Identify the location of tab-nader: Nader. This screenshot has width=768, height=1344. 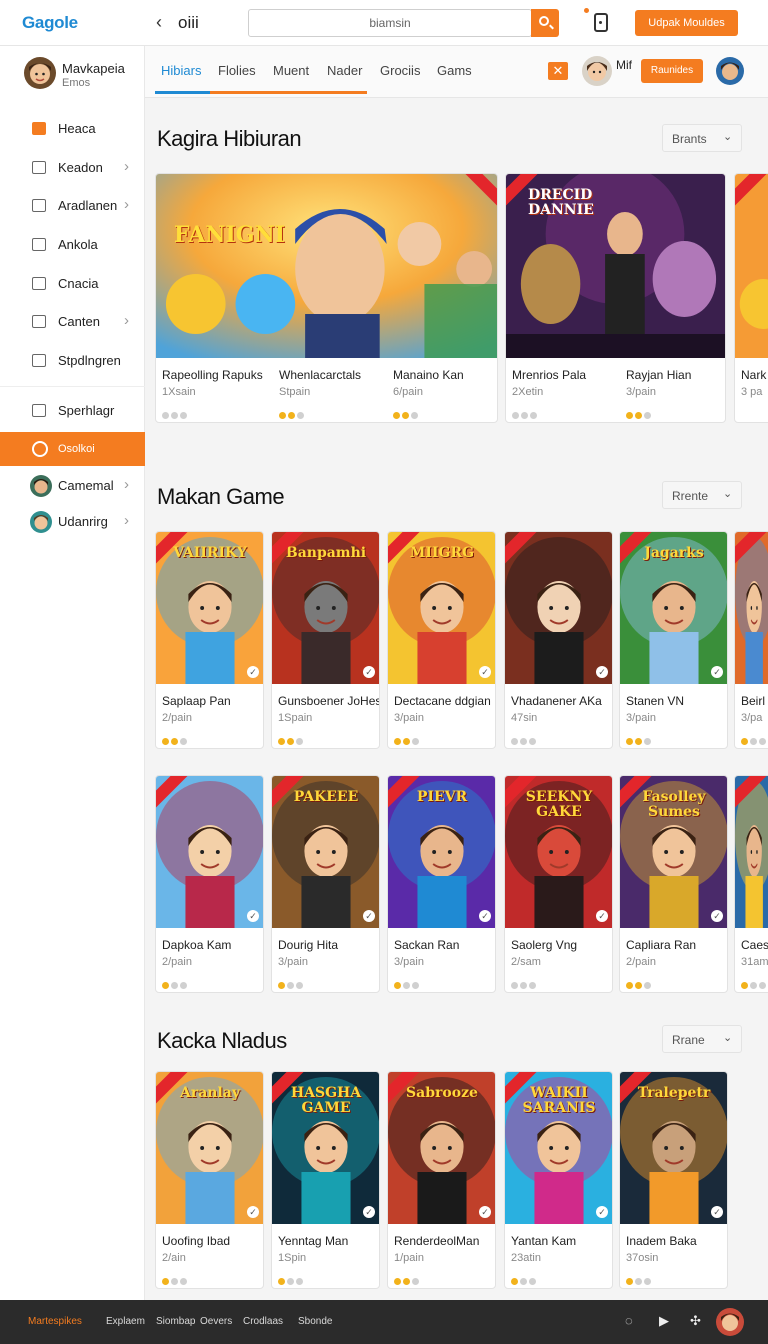
(344, 70).